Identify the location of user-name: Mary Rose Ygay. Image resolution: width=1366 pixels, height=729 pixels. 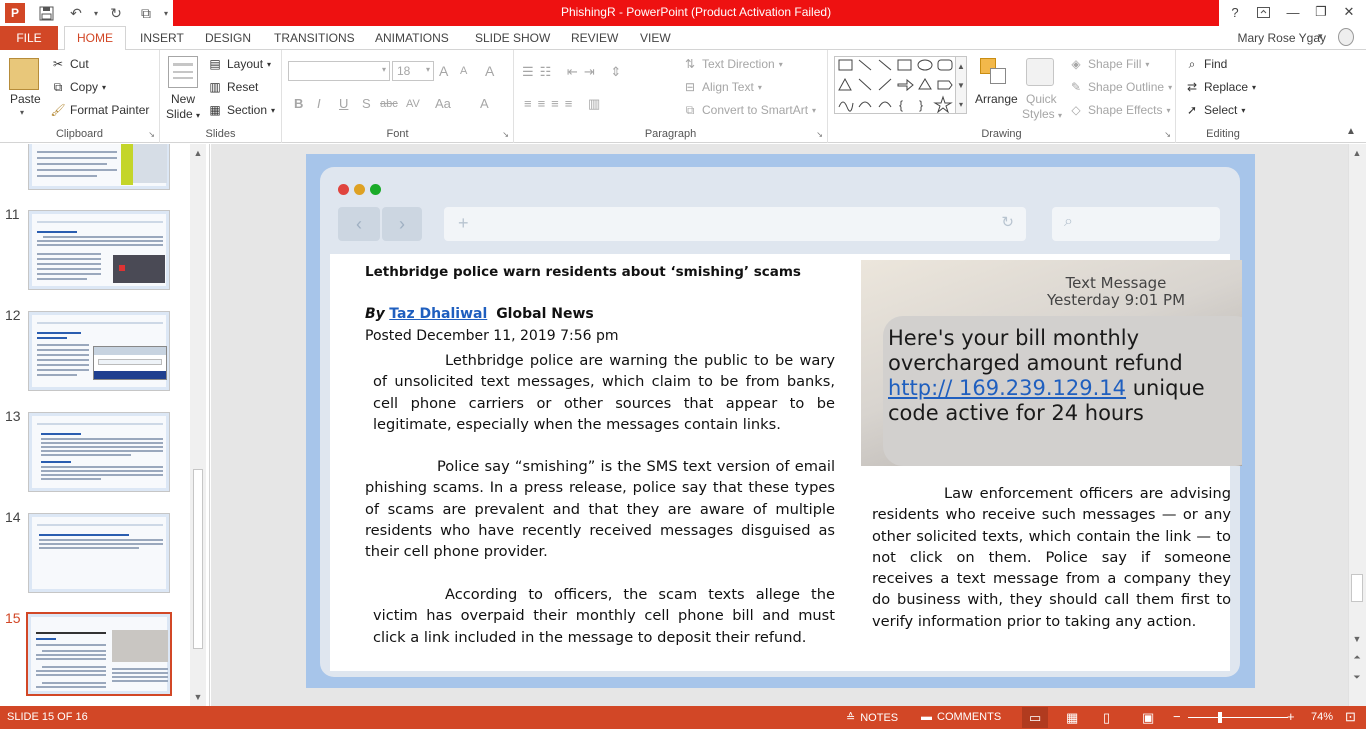
(1282, 38).